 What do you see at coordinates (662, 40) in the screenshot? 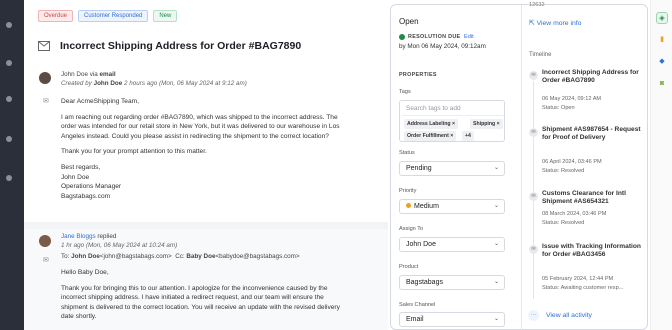
I see `bookmark-icon: ▮` at bounding box center [662, 40].